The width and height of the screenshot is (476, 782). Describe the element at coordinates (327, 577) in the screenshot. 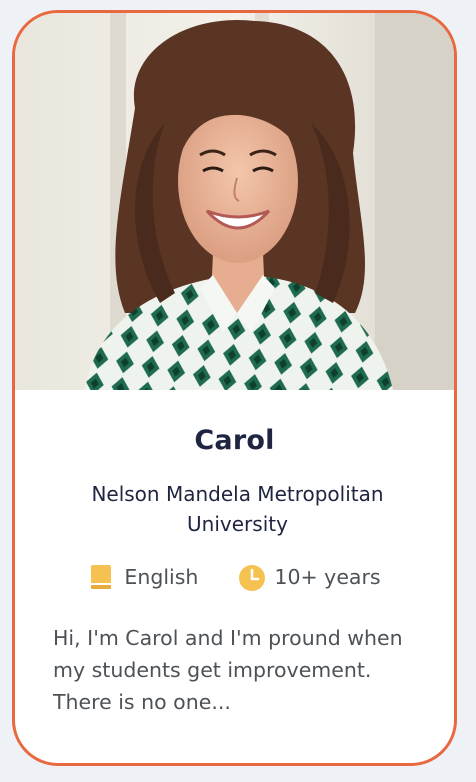

I see `experience-label: 10+ years` at that location.